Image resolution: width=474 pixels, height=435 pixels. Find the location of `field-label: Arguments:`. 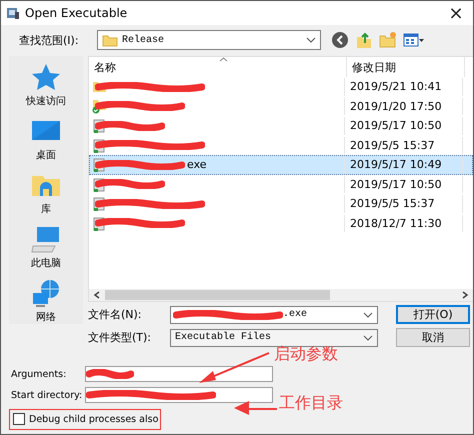

field-label: Arguments: is located at coordinates (39, 374).